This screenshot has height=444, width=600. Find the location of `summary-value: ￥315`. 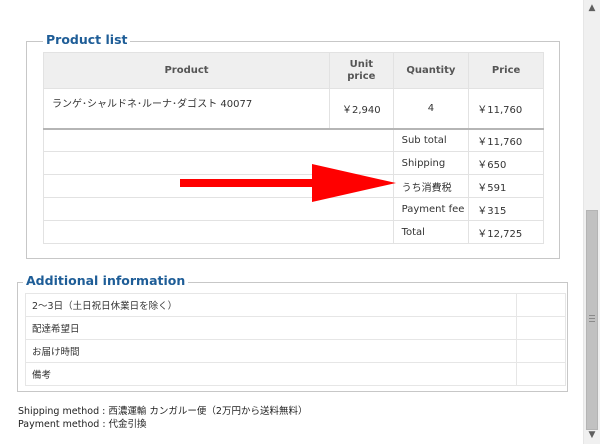

summary-value: ￥315 is located at coordinates (506, 209).